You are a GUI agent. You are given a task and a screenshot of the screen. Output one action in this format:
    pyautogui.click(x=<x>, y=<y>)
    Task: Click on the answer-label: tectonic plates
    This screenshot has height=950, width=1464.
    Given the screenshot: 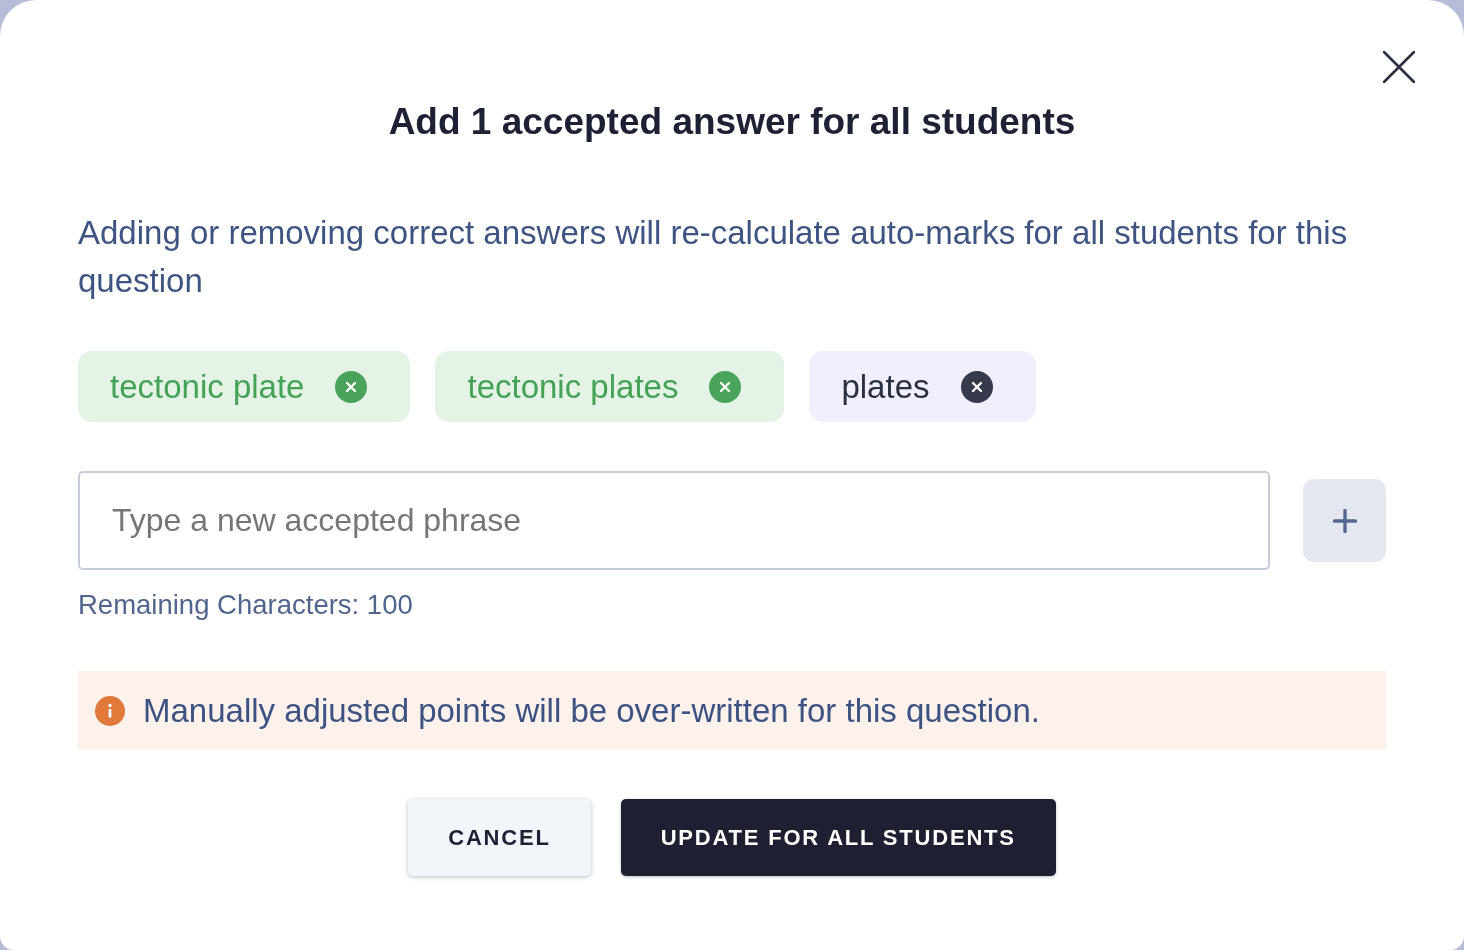 What is the action you would take?
    pyautogui.click(x=573, y=386)
    